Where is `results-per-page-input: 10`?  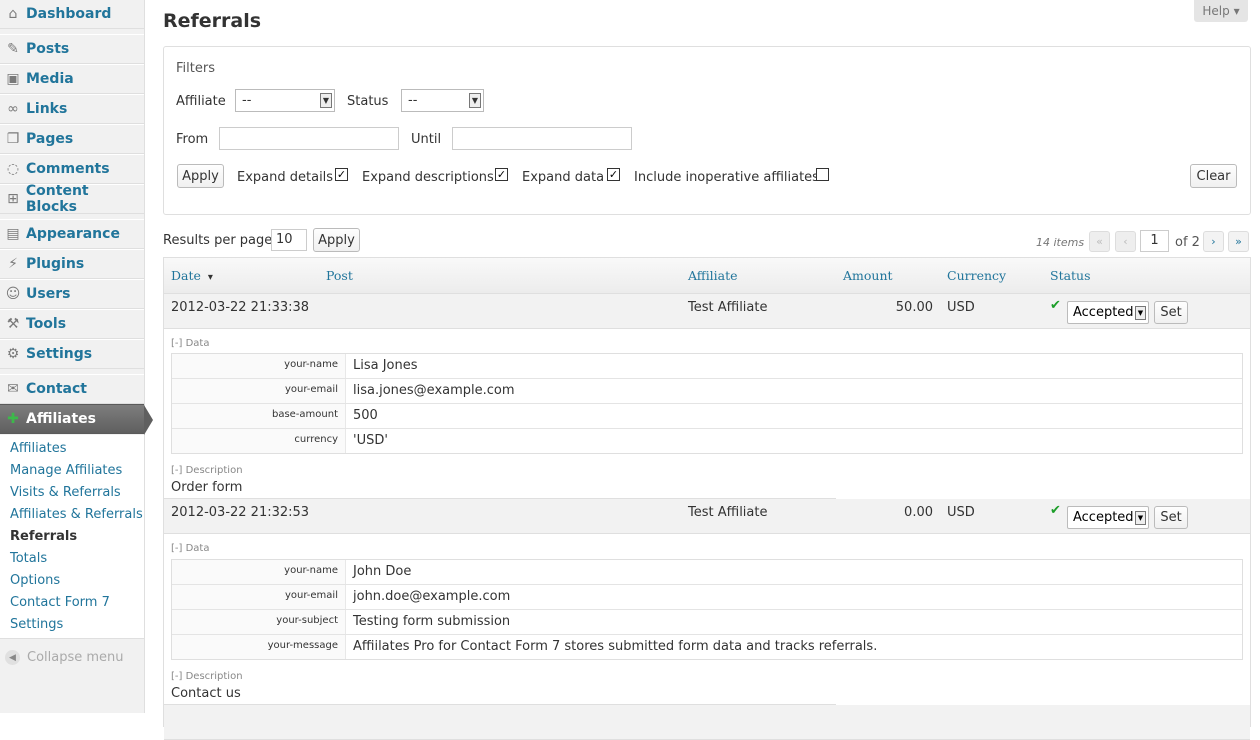
results-per-page-input: 10 is located at coordinates (289, 240).